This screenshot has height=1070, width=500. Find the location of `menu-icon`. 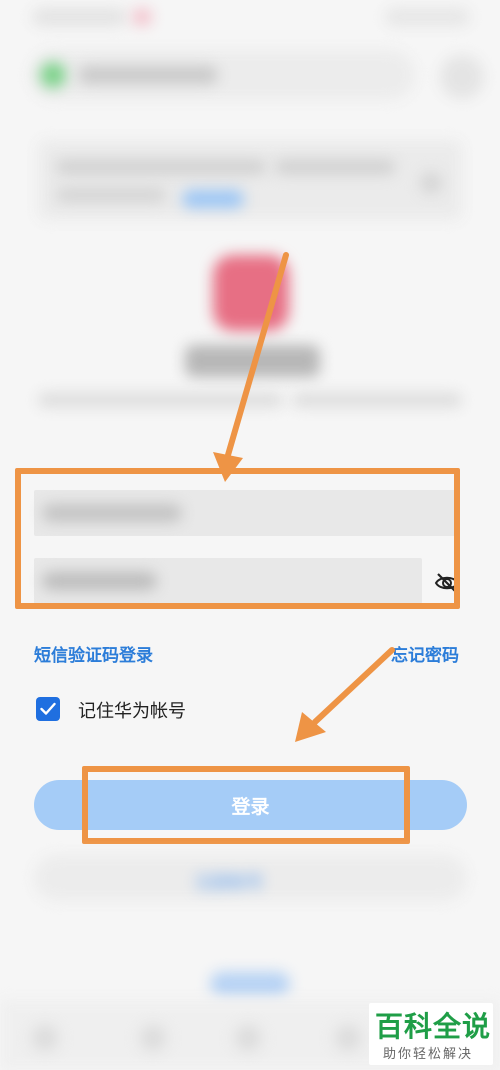

menu-icon is located at coordinates (348, 1038).